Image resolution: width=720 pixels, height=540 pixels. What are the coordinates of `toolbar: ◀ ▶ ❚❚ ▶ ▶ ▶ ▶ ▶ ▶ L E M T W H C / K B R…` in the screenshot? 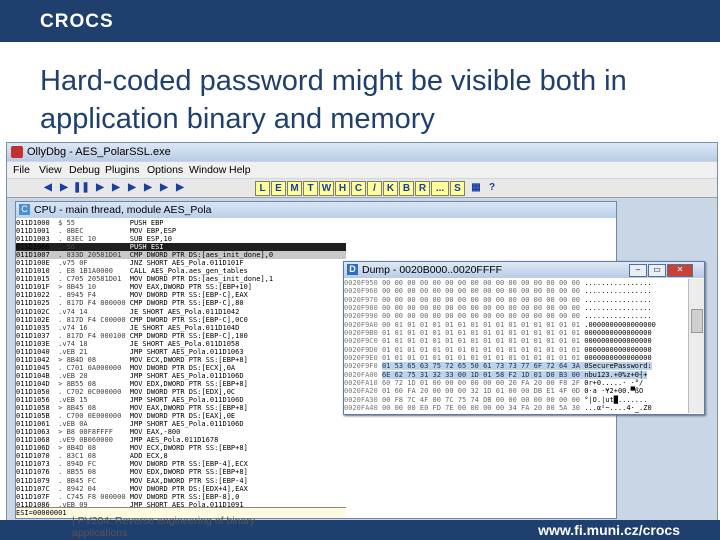 It's located at (362, 188).